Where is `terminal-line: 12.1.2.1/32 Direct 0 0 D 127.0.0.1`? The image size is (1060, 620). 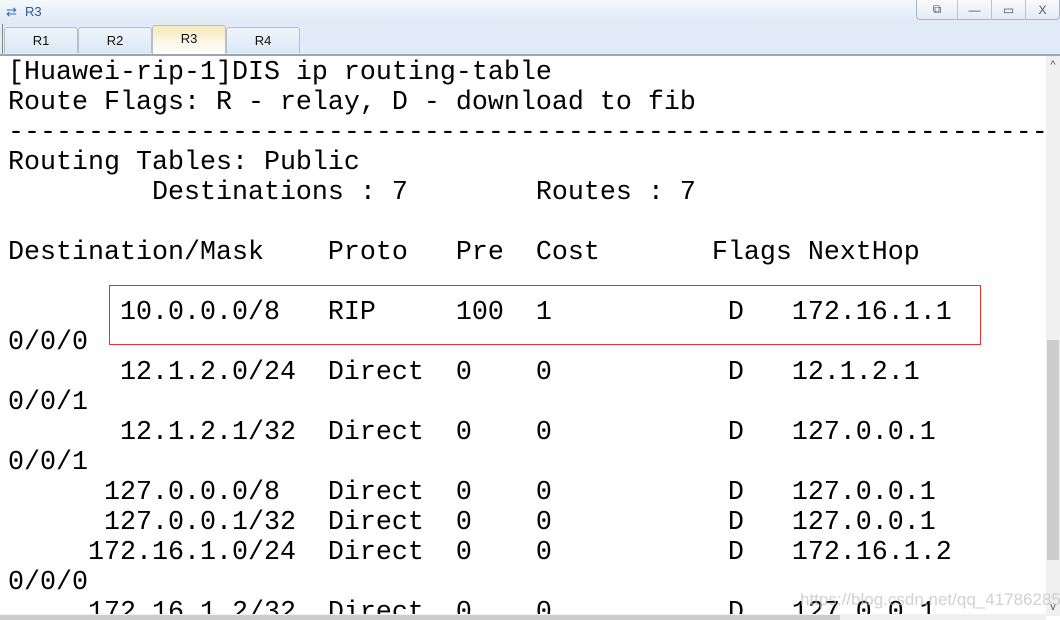 terminal-line: 12.1.2.1/32 Direct 0 0 D 127.0.0.1 is located at coordinates (472, 433).